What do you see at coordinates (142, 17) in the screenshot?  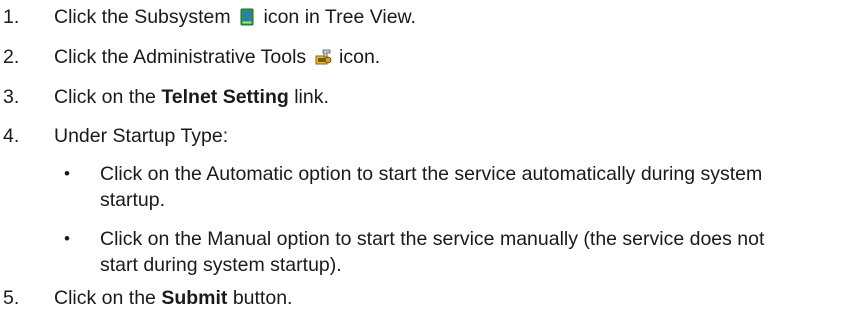 I see `step-text: Click the Subsystem` at bounding box center [142, 17].